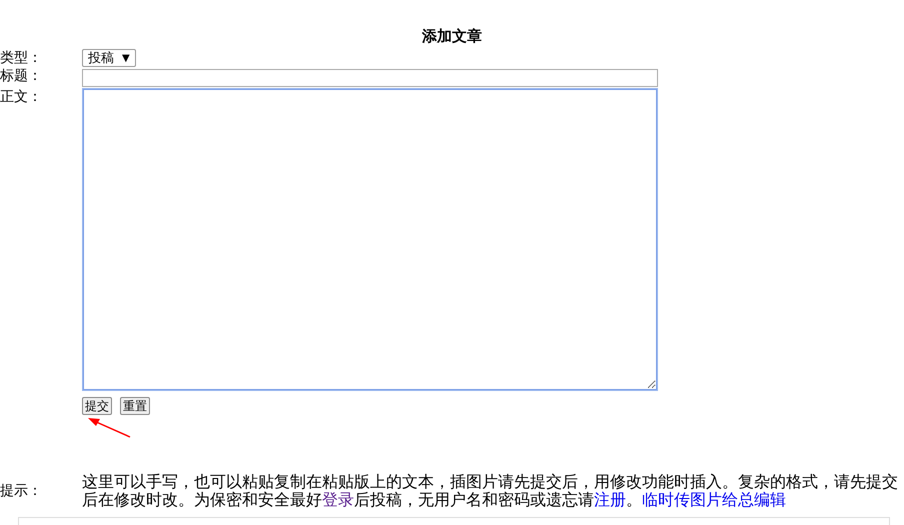 The height and width of the screenshot is (525, 904). What do you see at coordinates (714, 499) in the screenshot?
I see `hint-link: 临时传图片给总编辑` at bounding box center [714, 499].